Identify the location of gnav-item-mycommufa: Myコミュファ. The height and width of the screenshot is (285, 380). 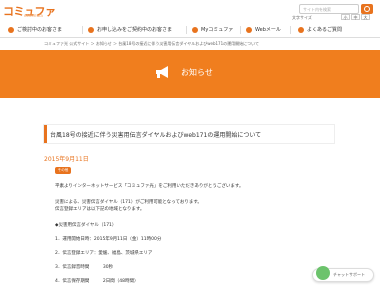
(212, 30).